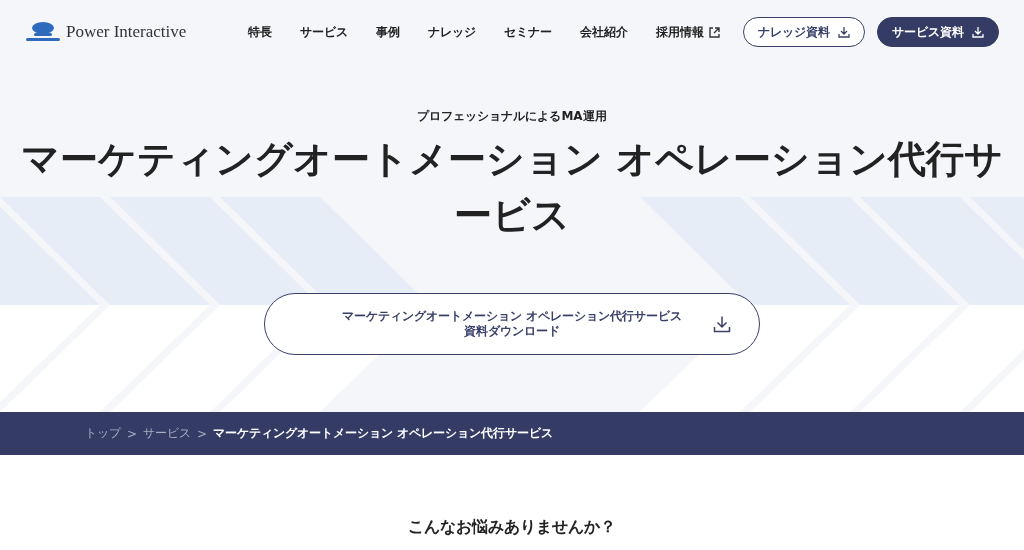  What do you see at coordinates (604, 32) in the screenshot?
I see `nav-link: 会社紹介` at bounding box center [604, 32].